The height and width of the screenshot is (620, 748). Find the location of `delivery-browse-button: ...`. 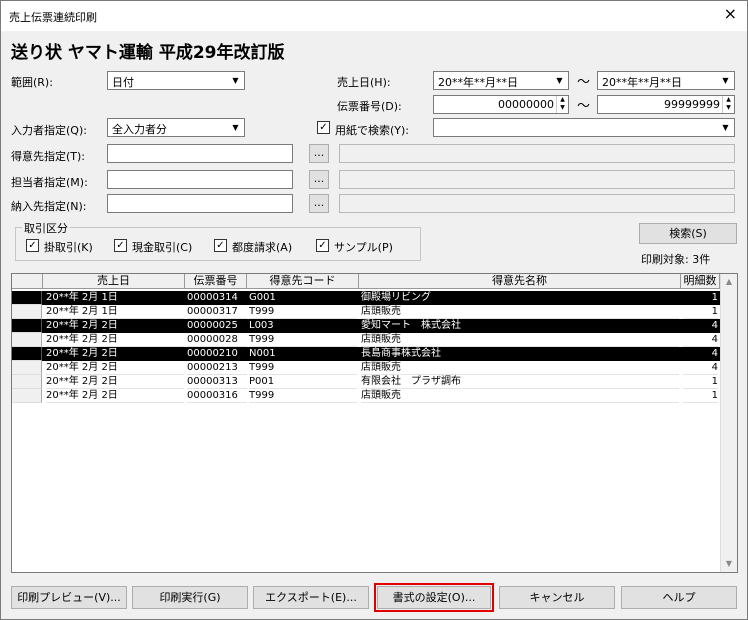

delivery-browse-button: ... is located at coordinates (319, 203).